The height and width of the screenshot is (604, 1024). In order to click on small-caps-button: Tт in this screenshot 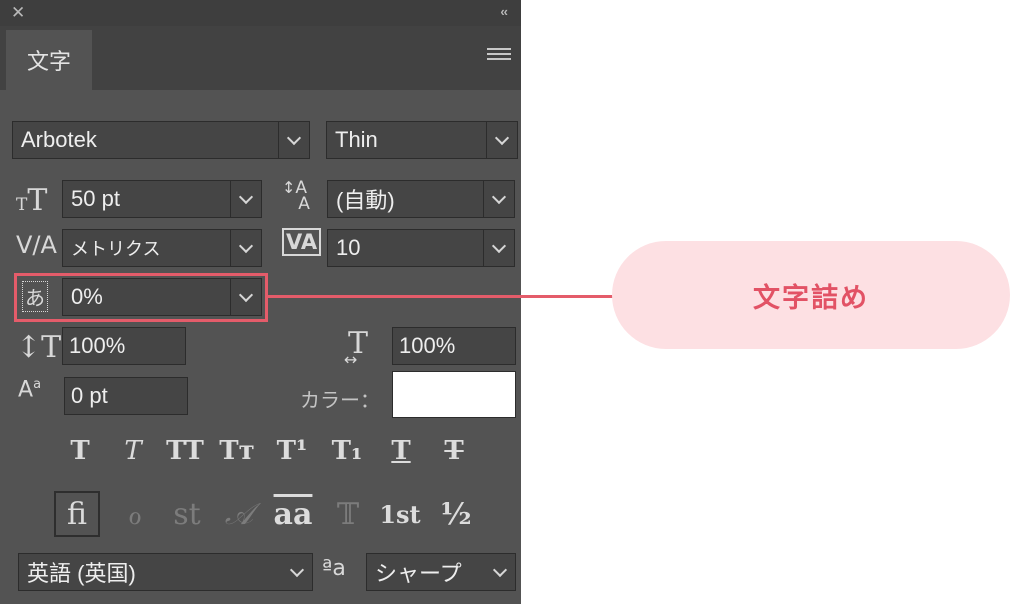, I will do `click(237, 451)`.